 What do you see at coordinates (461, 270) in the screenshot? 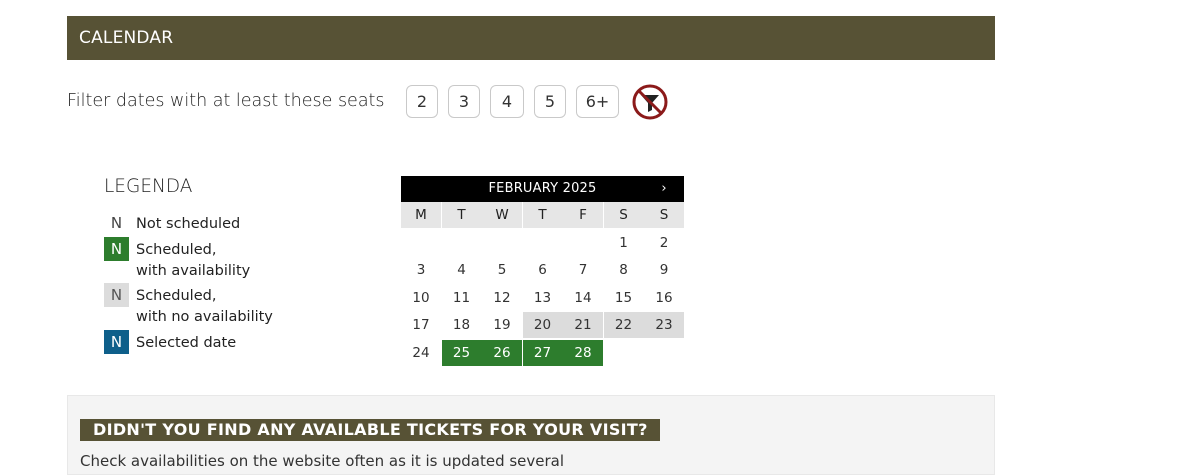
I see `calendar-day-4: 4` at bounding box center [461, 270].